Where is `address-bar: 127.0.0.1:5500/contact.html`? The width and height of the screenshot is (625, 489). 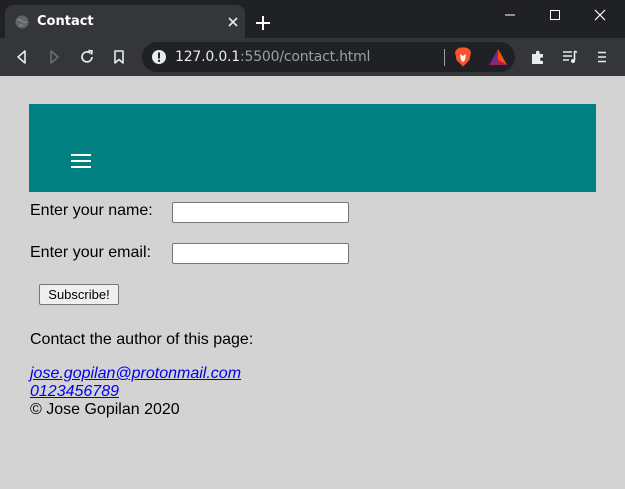
address-bar: 127.0.0.1:5500/contact.html is located at coordinates (328, 57).